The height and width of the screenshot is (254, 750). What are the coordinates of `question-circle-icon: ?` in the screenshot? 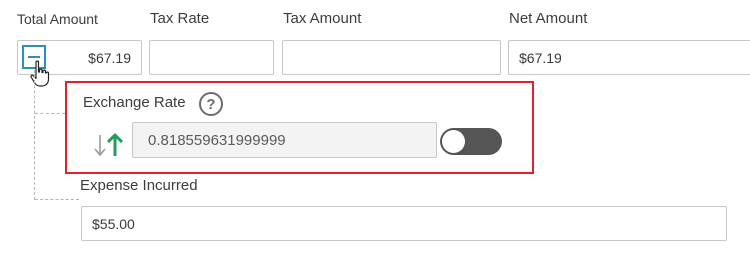 It's located at (211, 104).